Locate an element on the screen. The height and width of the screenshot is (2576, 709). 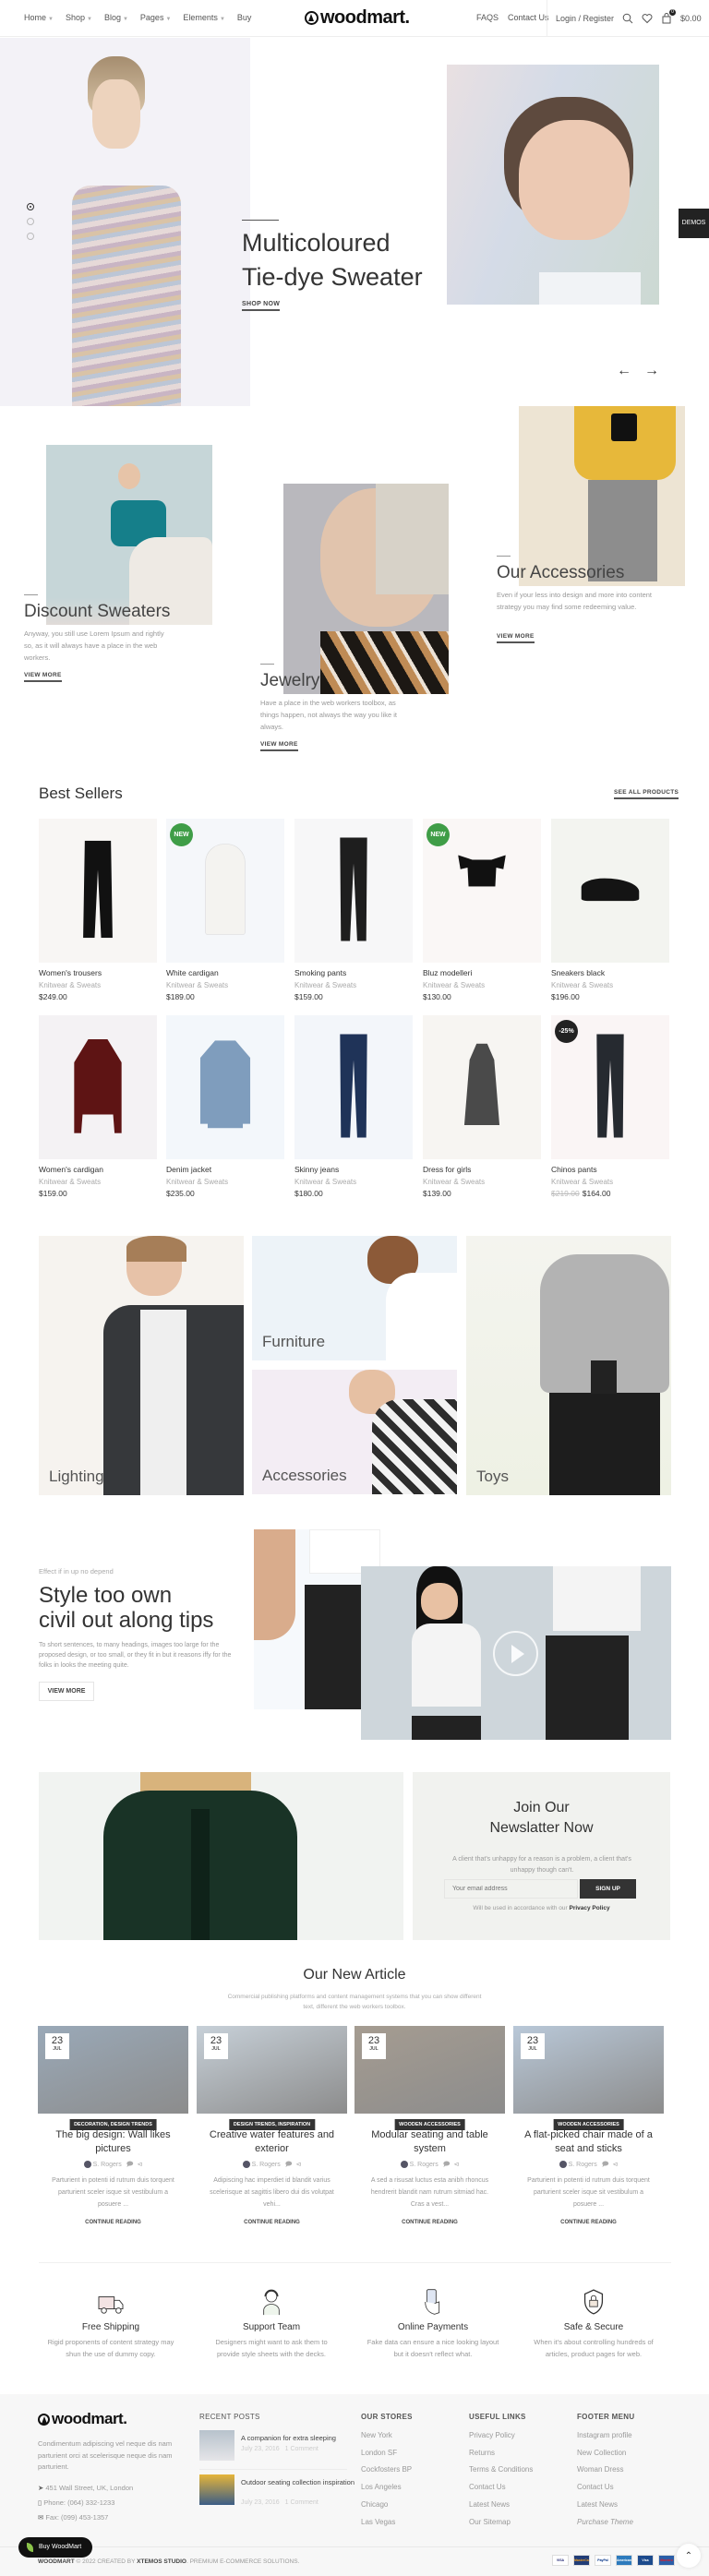
product-name: Bluz modelleri is located at coordinates (482, 973).